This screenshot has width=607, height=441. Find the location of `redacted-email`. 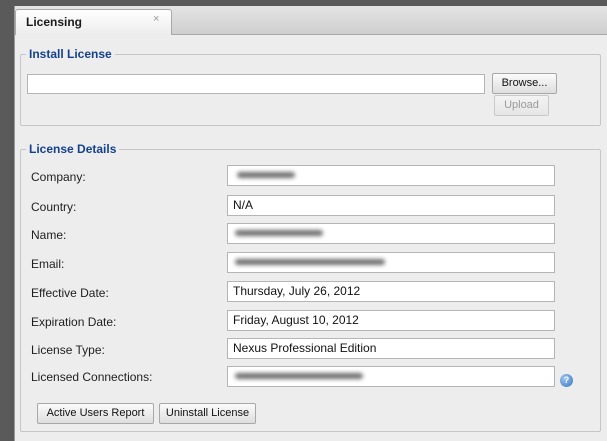

redacted-email is located at coordinates (310, 261).